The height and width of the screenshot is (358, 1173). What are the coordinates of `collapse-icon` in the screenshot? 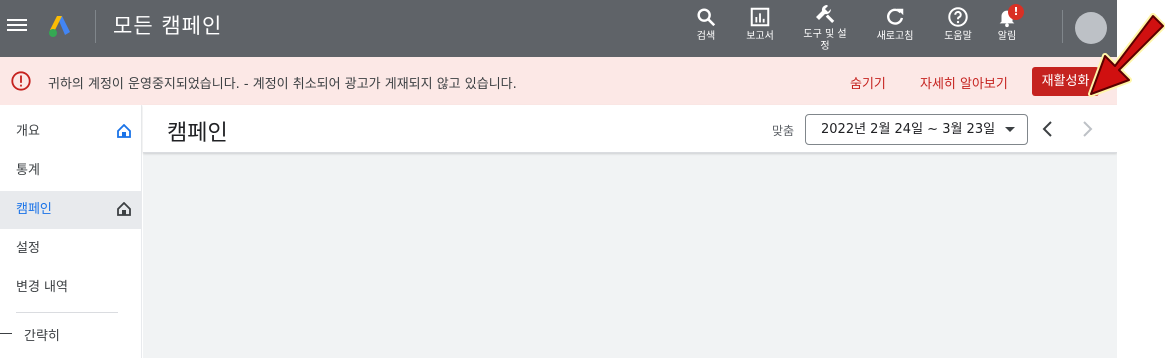 It's located at (6, 333).